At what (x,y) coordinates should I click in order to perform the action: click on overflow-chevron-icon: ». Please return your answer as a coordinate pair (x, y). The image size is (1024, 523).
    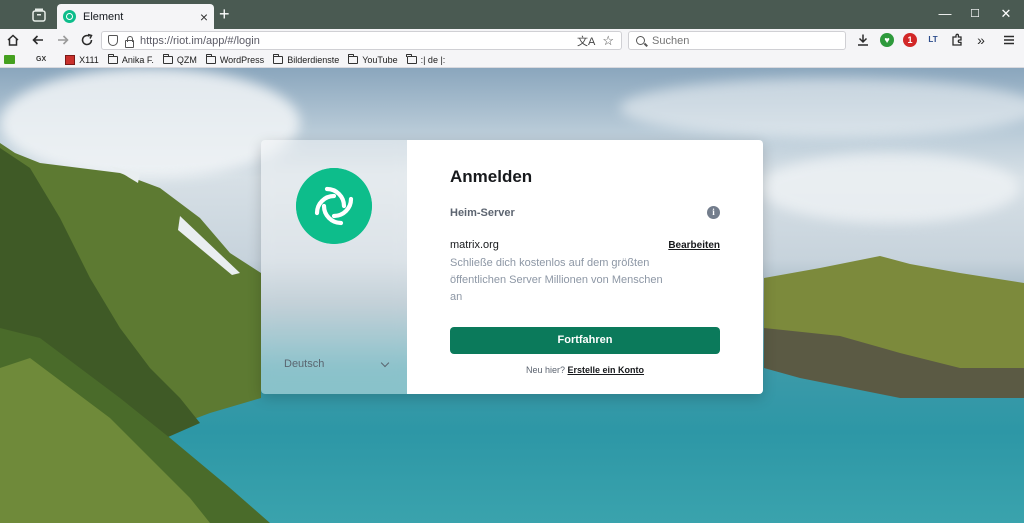
    Looking at the image, I should click on (981, 40).